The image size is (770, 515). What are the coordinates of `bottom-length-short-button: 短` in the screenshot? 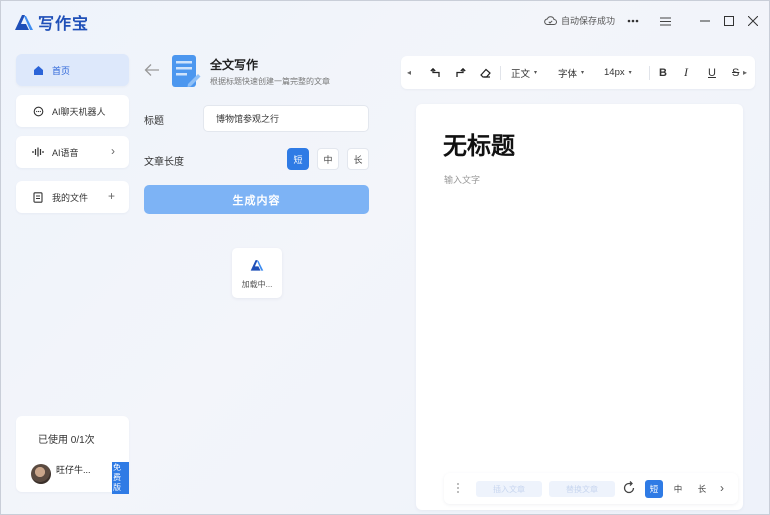 It's located at (654, 489).